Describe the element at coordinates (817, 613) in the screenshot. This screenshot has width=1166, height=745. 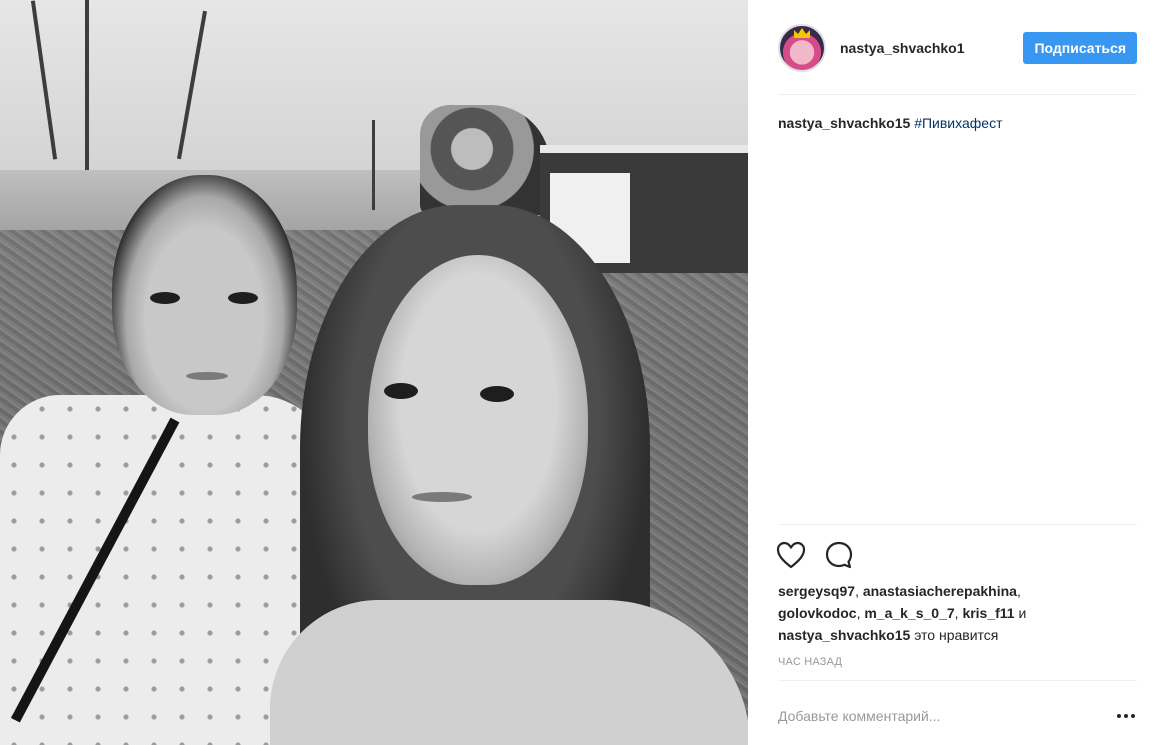
I see `liker-name: golovkodoc` at that location.